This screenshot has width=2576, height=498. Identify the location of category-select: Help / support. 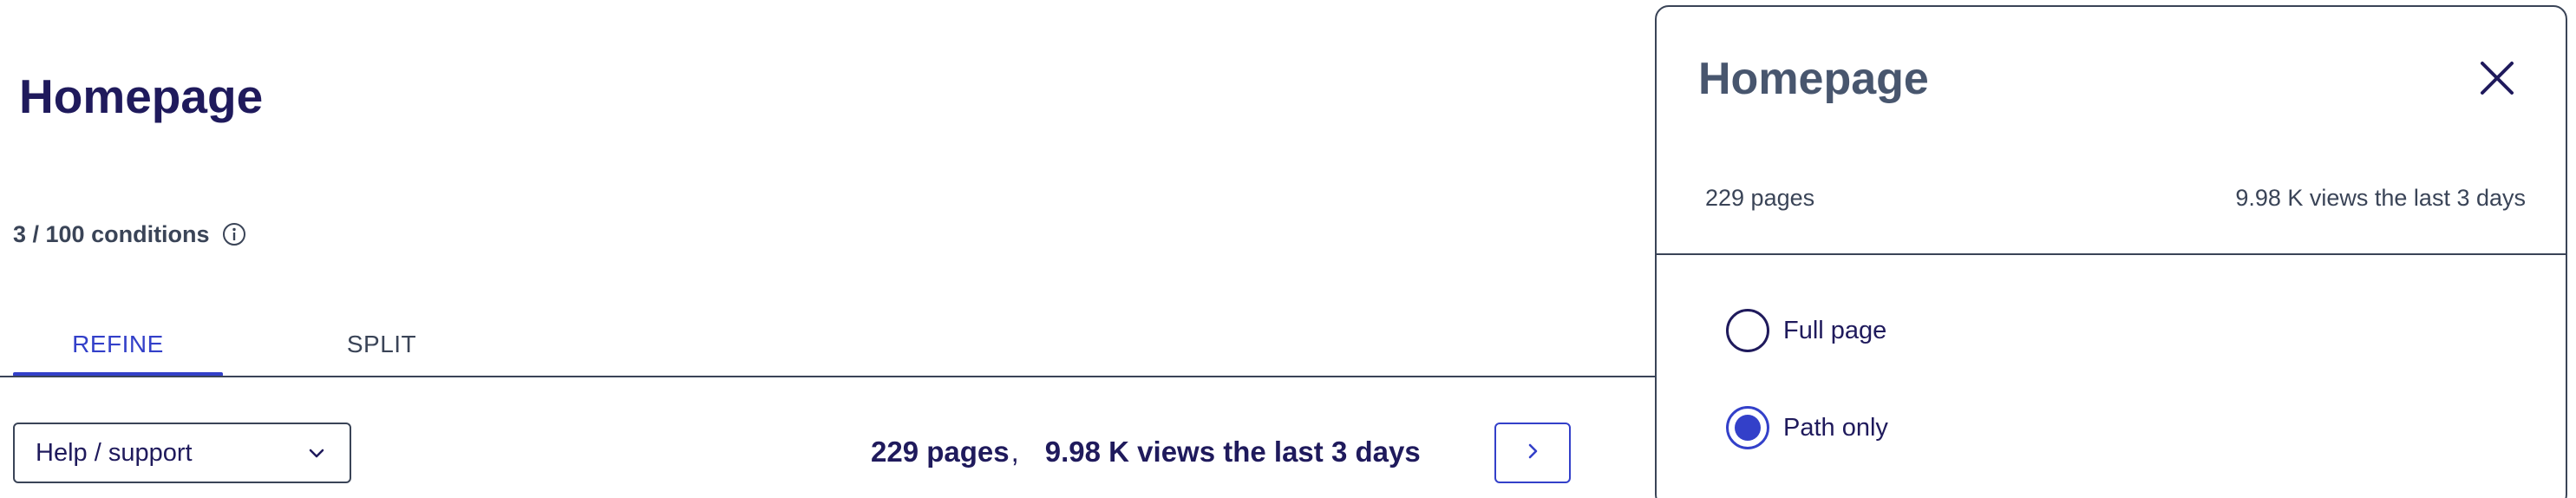
(182, 453).